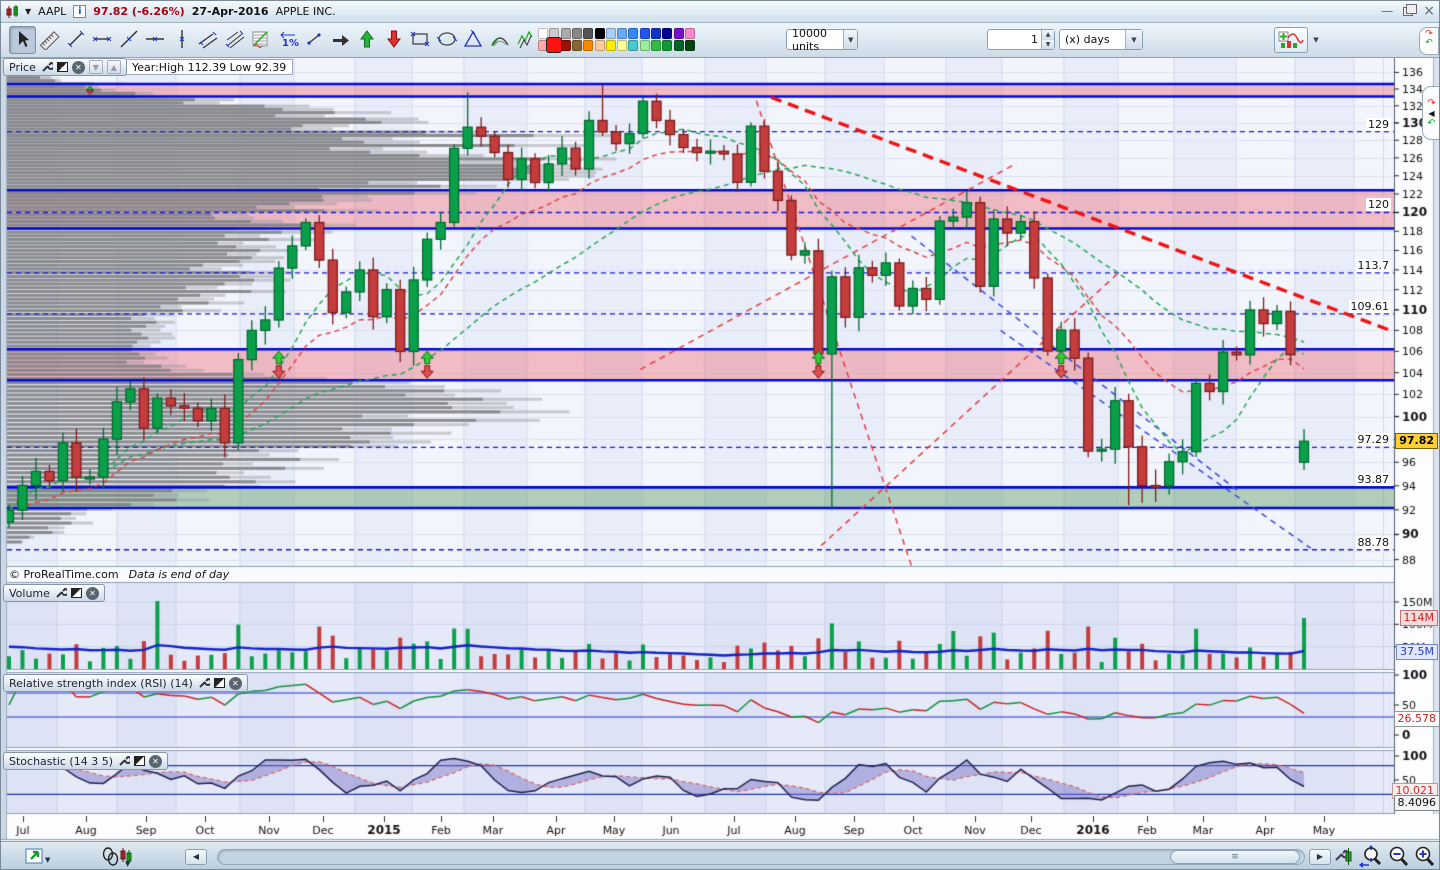  What do you see at coordinates (113, 67) in the screenshot?
I see `move-up-icon: ▲` at bounding box center [113, 67].